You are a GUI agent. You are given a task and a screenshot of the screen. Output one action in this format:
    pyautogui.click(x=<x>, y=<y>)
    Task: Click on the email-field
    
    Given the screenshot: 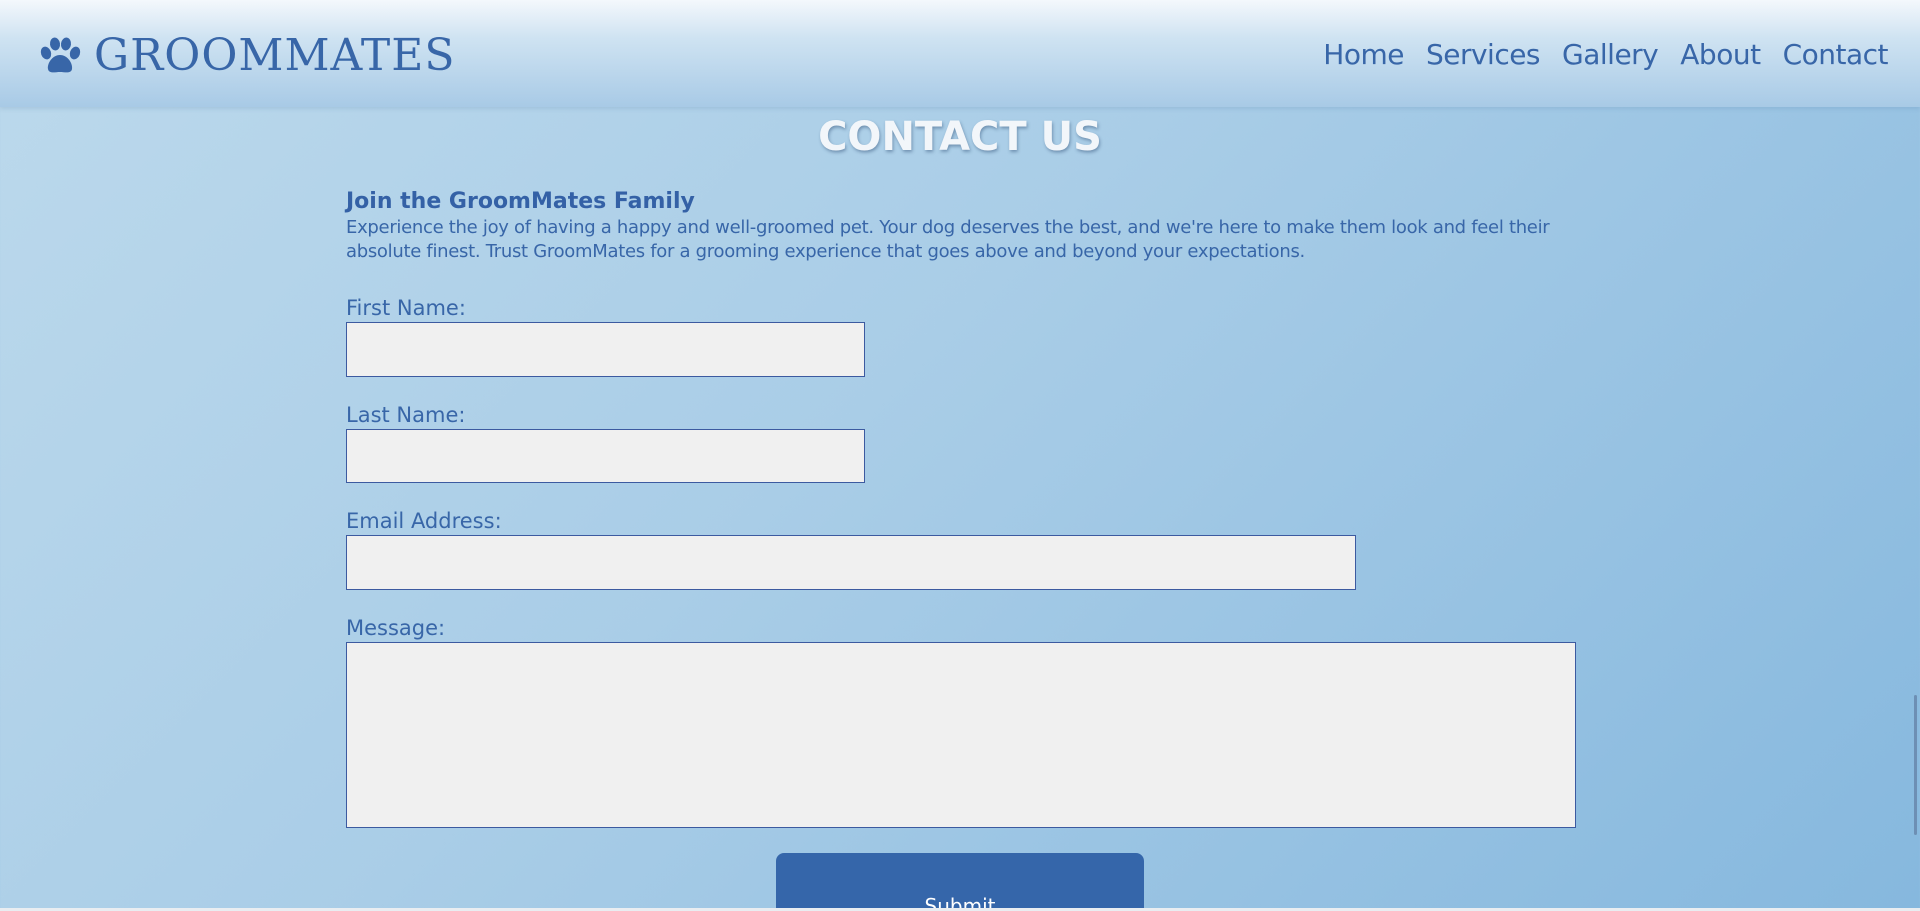 What is the action you would take?
    pyautogui.click(x=851, y=562)
    